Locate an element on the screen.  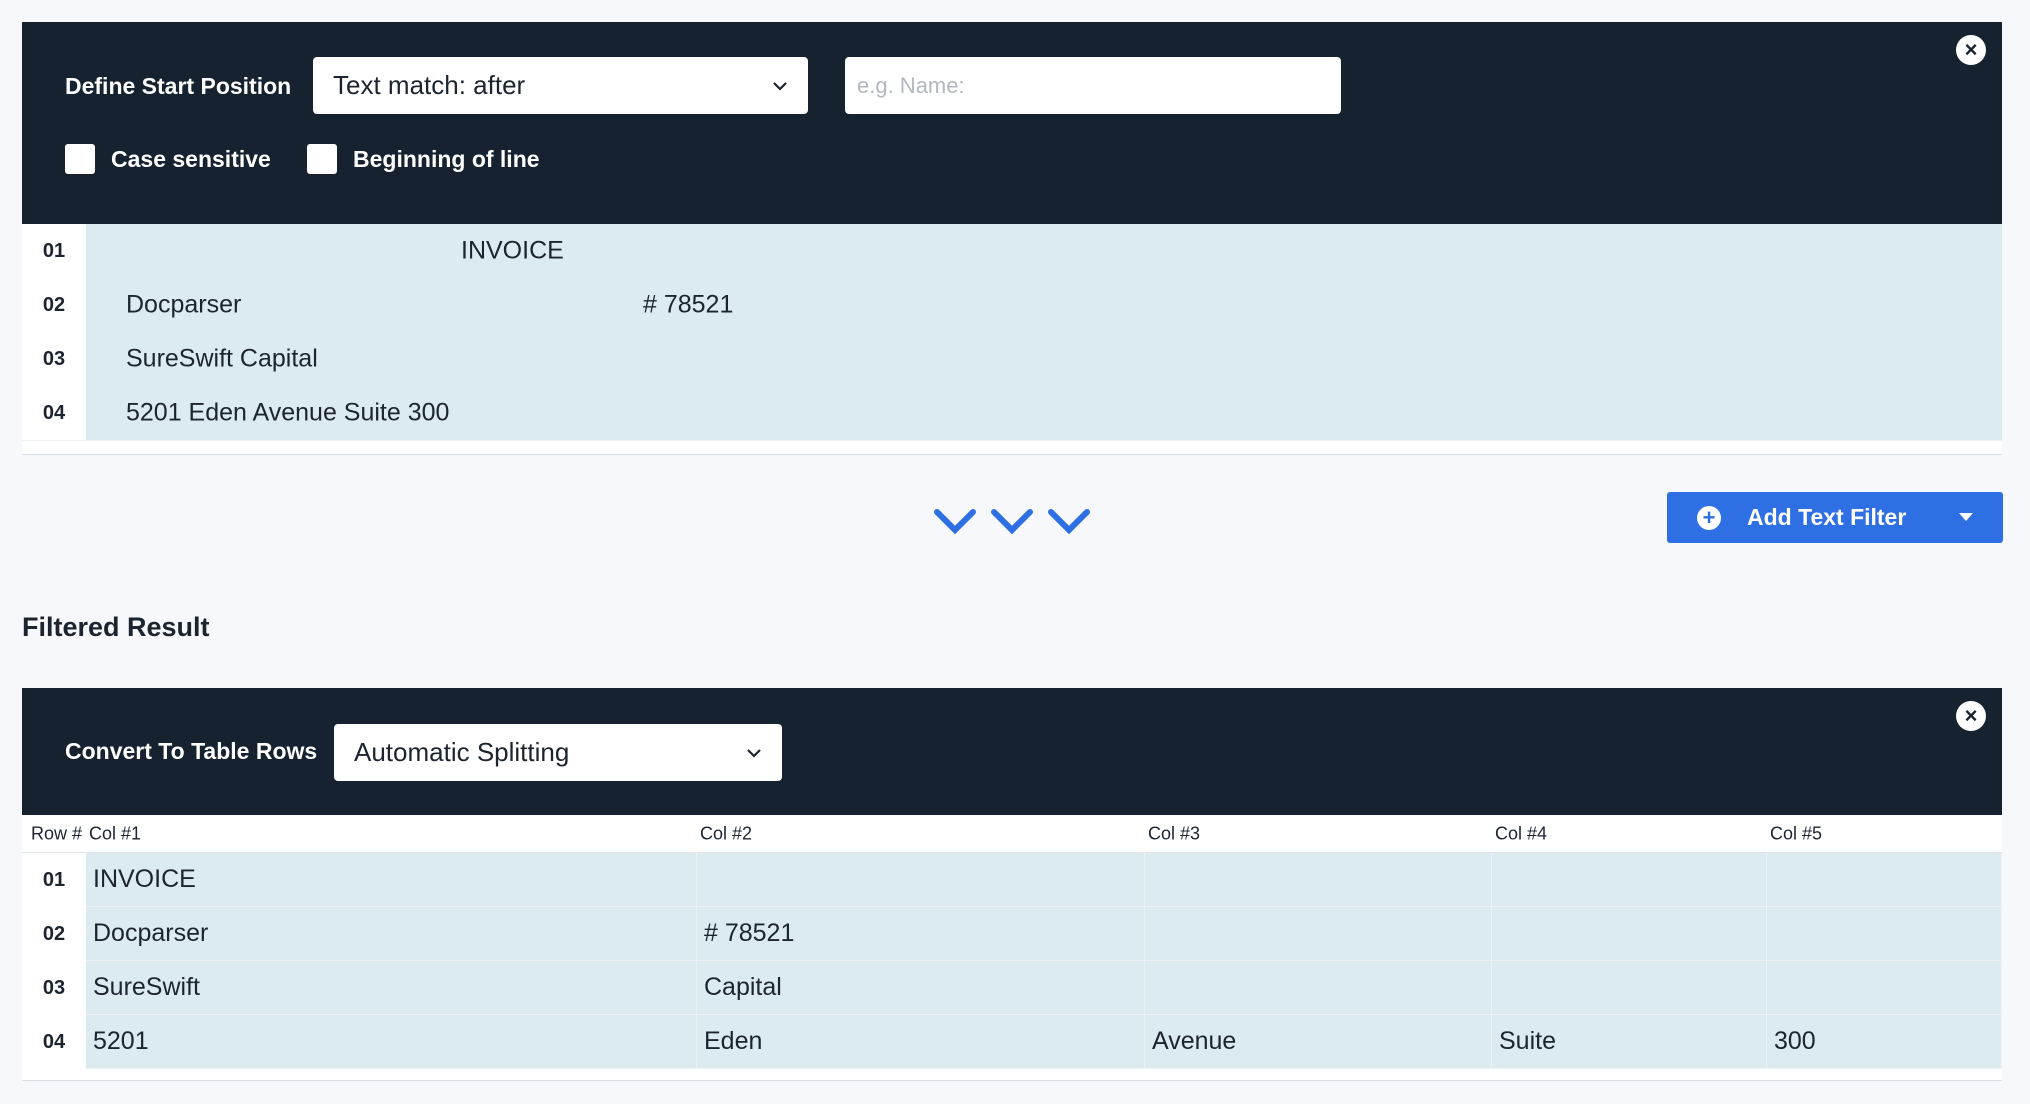
table-row: 04 5201 Eden Avenue Suite 300 is located at coordinates (1012, 1042).